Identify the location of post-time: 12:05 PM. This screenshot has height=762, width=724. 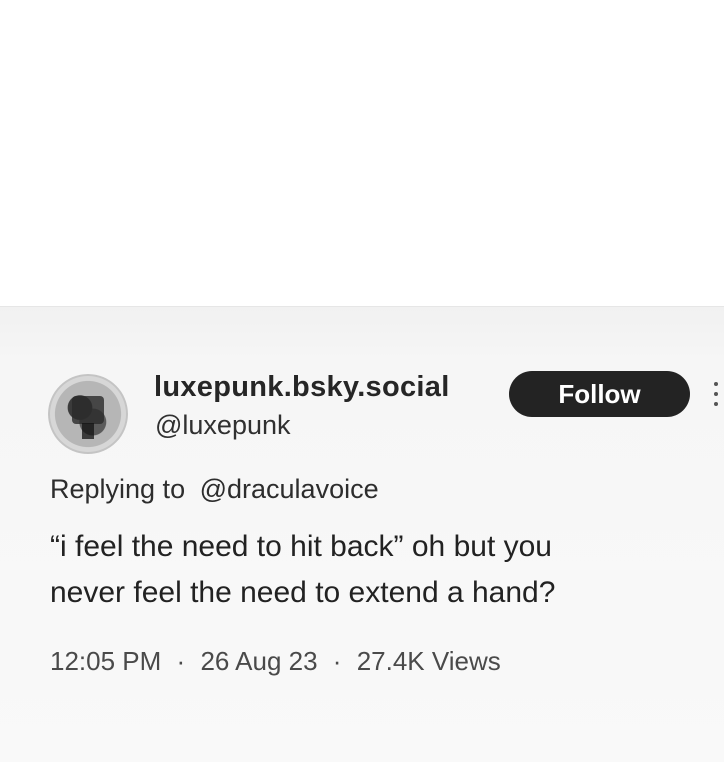
(105, 661).